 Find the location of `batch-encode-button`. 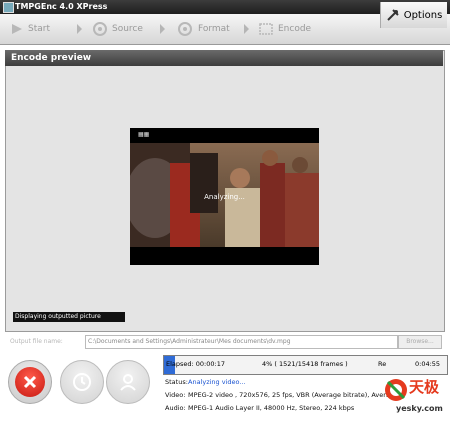

batch-encode-button is located at coordinates (128, 382).